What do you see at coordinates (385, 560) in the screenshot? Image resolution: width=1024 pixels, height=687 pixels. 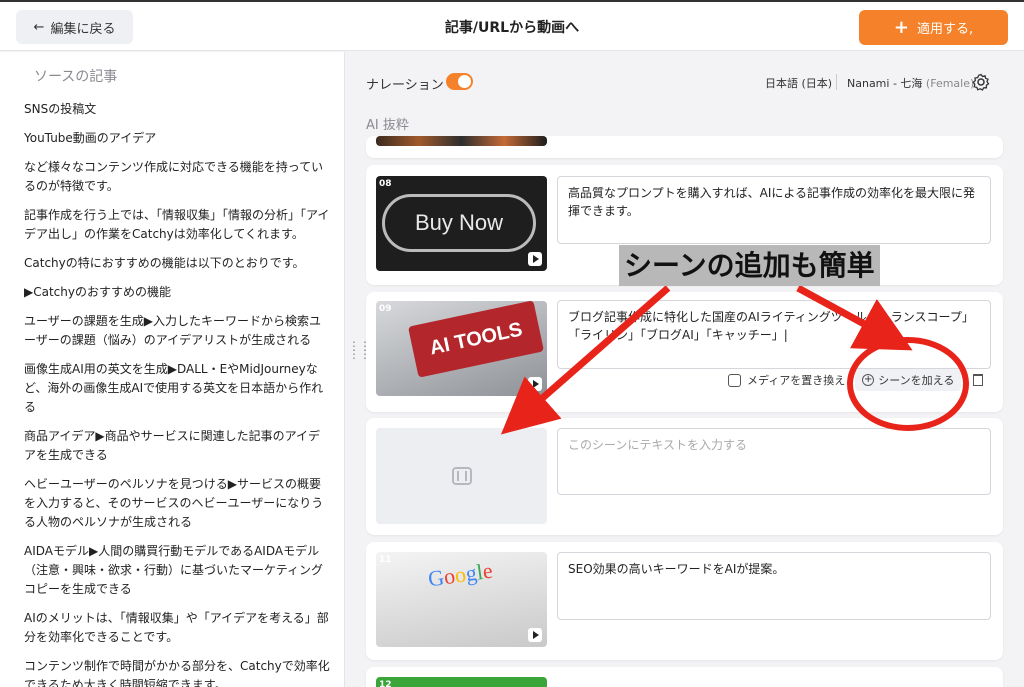 I see `scene-number: 11` at bounding box center [385, 560].